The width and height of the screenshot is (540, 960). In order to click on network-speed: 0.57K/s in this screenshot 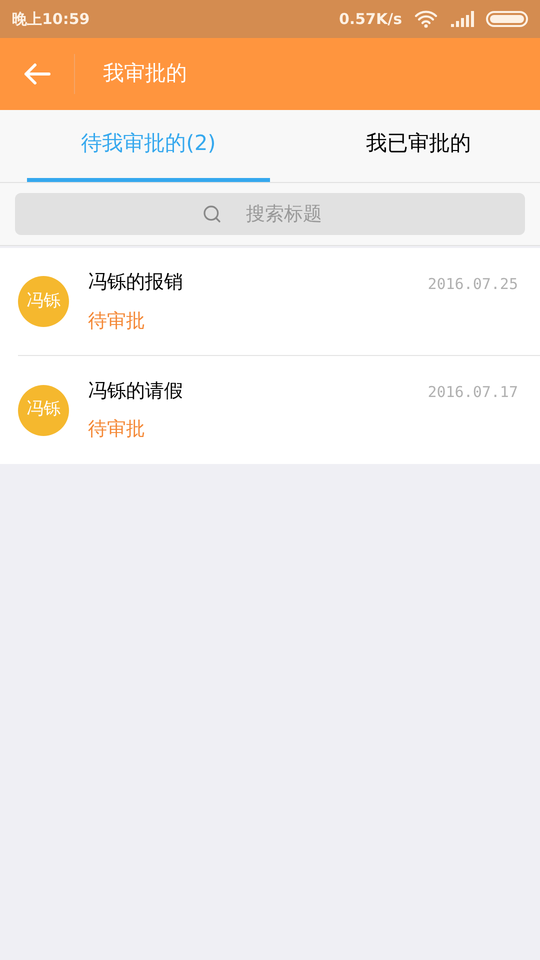, I will do `click(370, 19)`.